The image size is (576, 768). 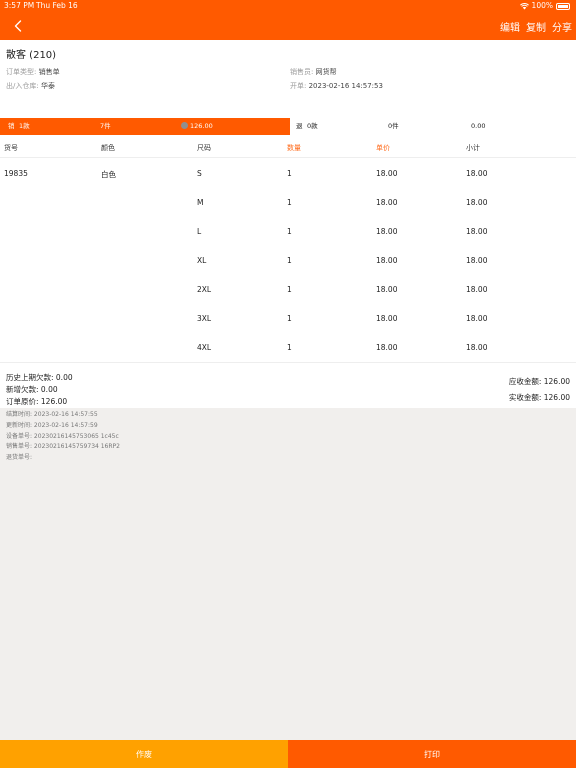 What do you see at coordinates (433, 126) in the screenshot?
I see `return-summary: 退 0款 0件 0.00` at bounding box center [433, 126].